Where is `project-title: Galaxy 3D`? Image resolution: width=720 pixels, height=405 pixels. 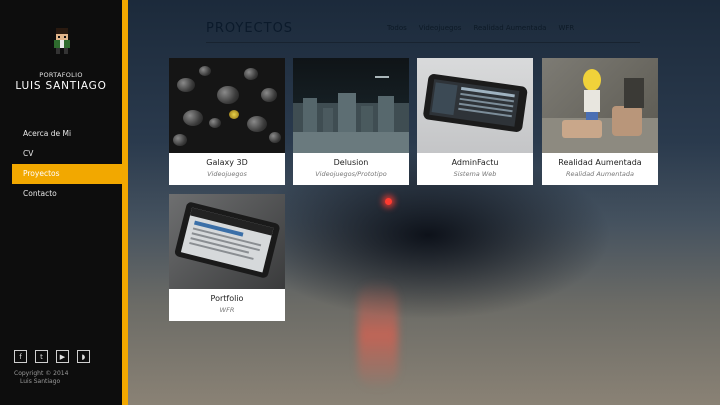
project-title: Galaxy 3D is located at coordinates (227, 162).